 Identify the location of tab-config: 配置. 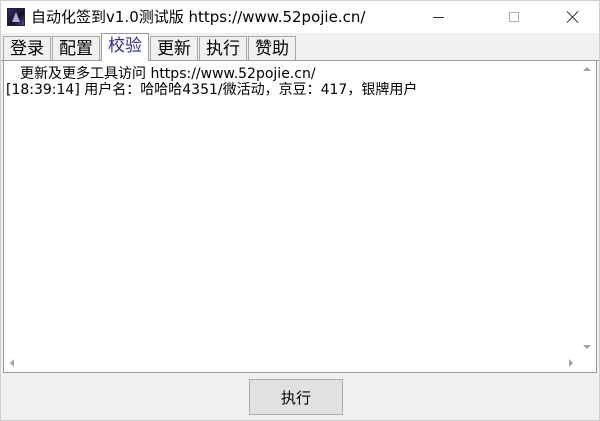
(76, 48).